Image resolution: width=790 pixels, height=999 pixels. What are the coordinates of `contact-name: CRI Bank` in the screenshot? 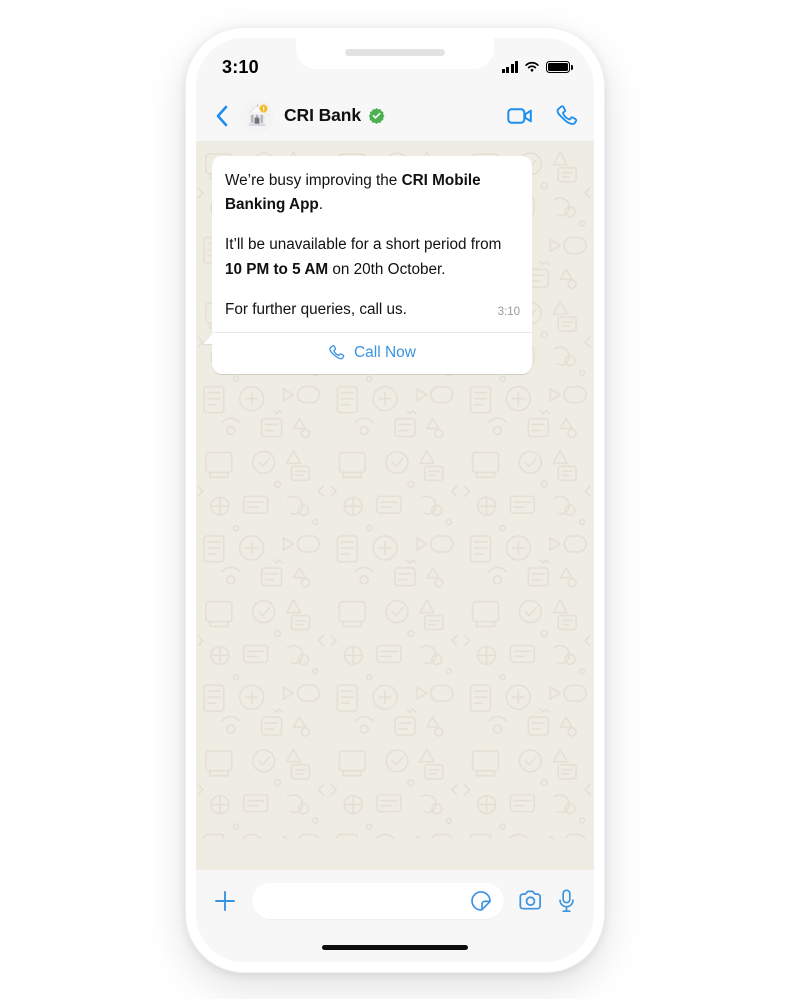 It's located at (322, 115).